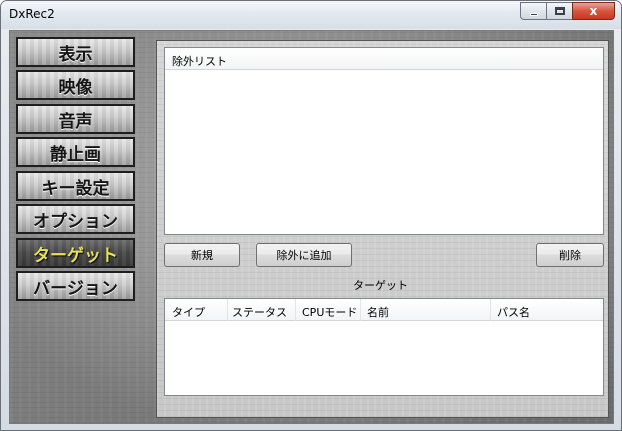 The width and height of the screenshot is (622, 431). I want to click on maximize-icon, so click(559, 11).